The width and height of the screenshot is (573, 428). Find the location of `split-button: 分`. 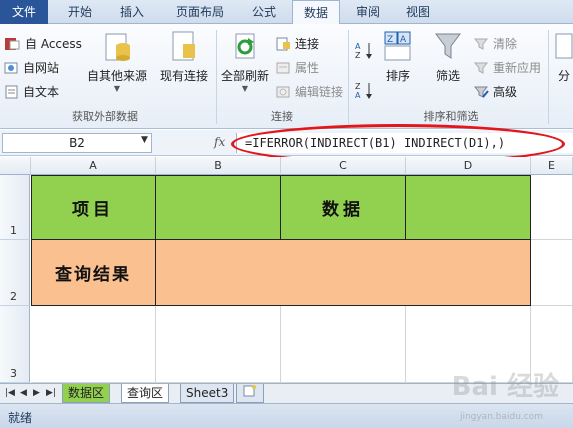

split-button: 分 is located at coordinates (562, 57).